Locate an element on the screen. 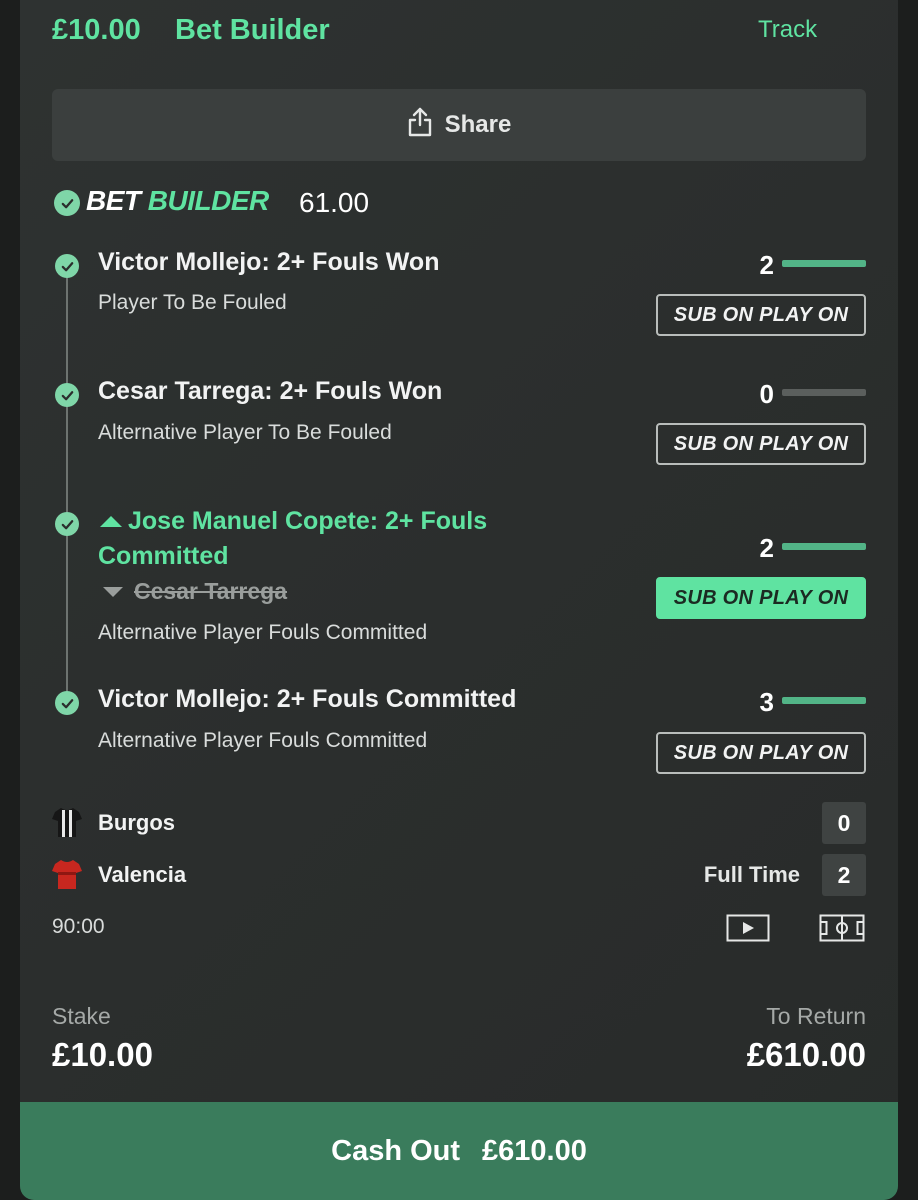 This screenshot has height=1200, width=918. leg-3-check-icon is located at coordinates (67, 524).